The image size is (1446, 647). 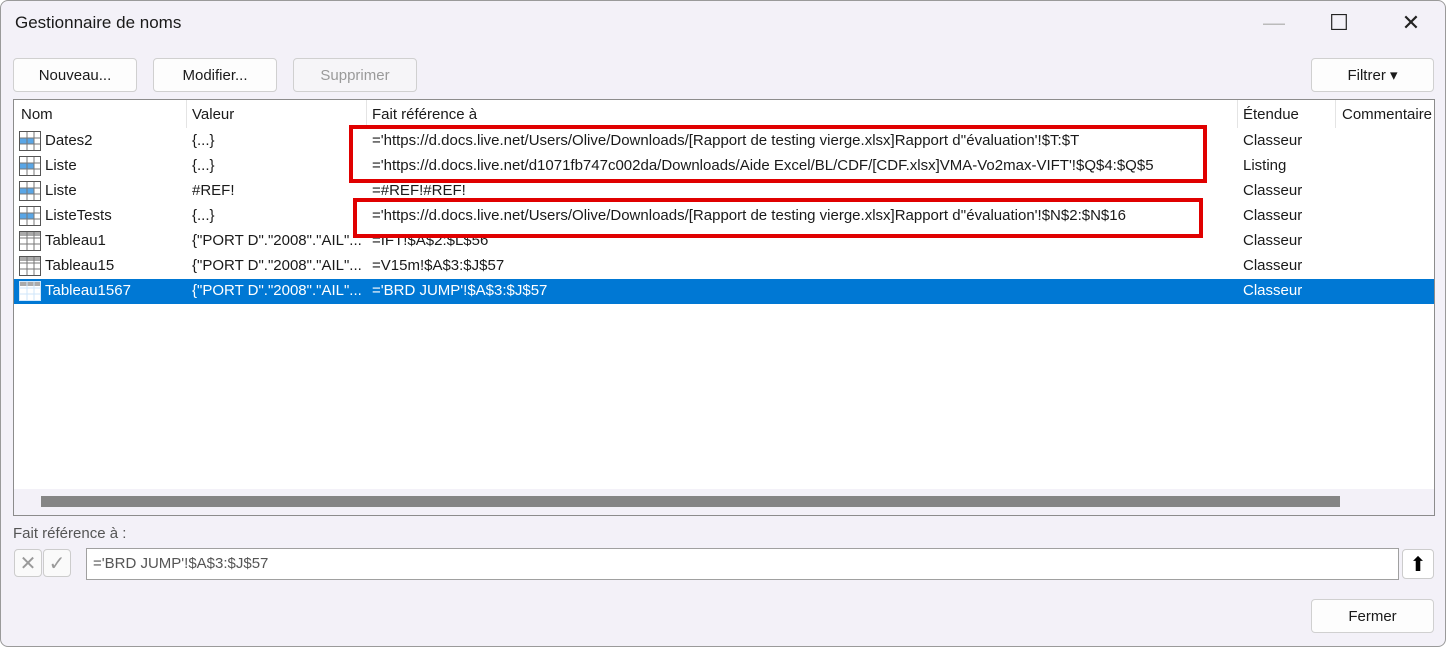 I want to click on refers-to-label: Fait référence à :, so click(x=70, y=533).